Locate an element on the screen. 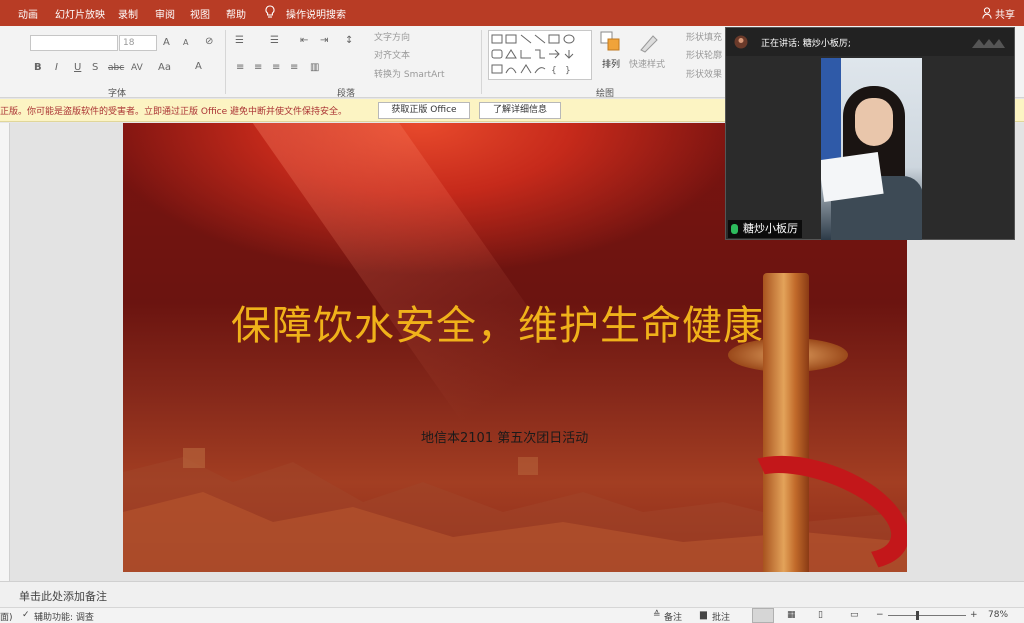 The width and height of the screenshot is (1024, 623). meeting-video-window: 正在讲话: 糖炒小板厉; 糖炒小板厉 is located at coordinates (870, 133).